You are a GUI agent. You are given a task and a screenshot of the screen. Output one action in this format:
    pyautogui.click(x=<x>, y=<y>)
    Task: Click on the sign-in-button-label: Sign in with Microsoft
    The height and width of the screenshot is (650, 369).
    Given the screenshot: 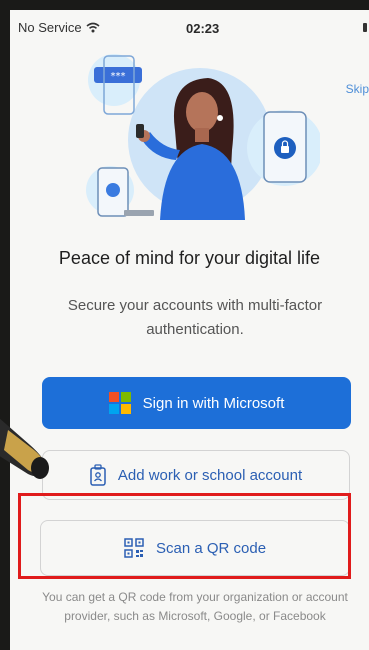 What is the action you would take?
    pyautogui.click(x=213, y=403)
    